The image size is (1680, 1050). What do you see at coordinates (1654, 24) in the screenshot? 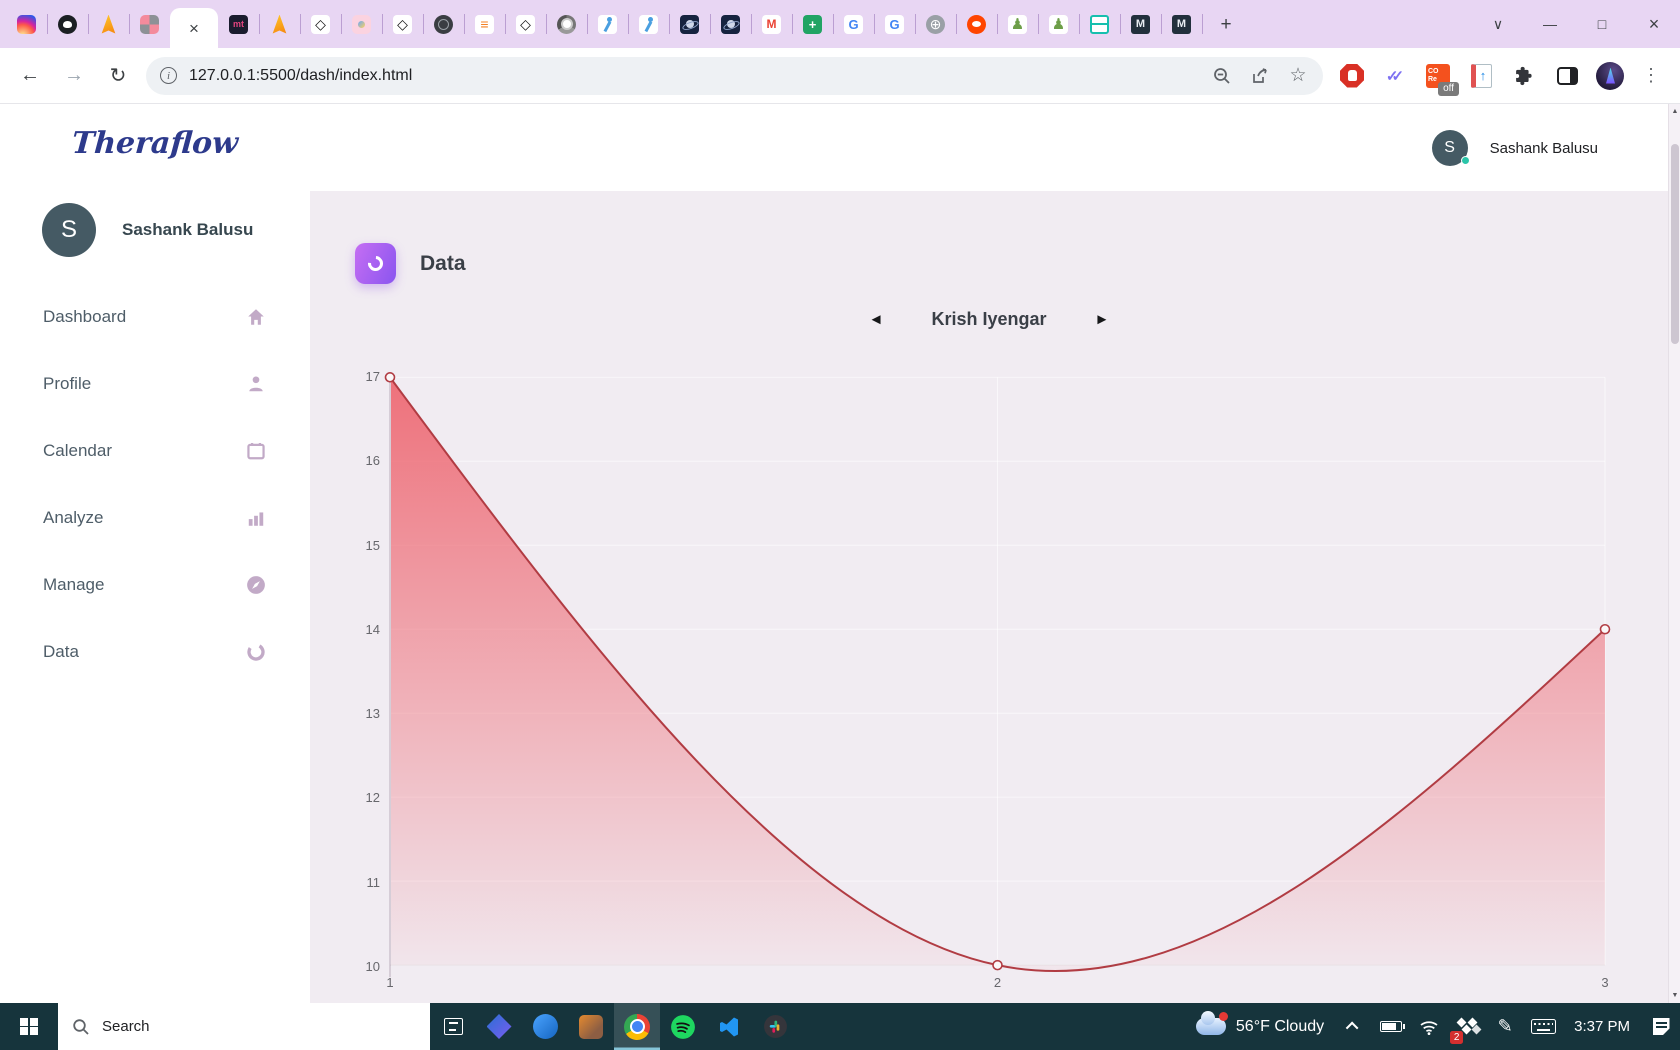
I see `close-window-button: ×` at bounding box center [1654, 24].